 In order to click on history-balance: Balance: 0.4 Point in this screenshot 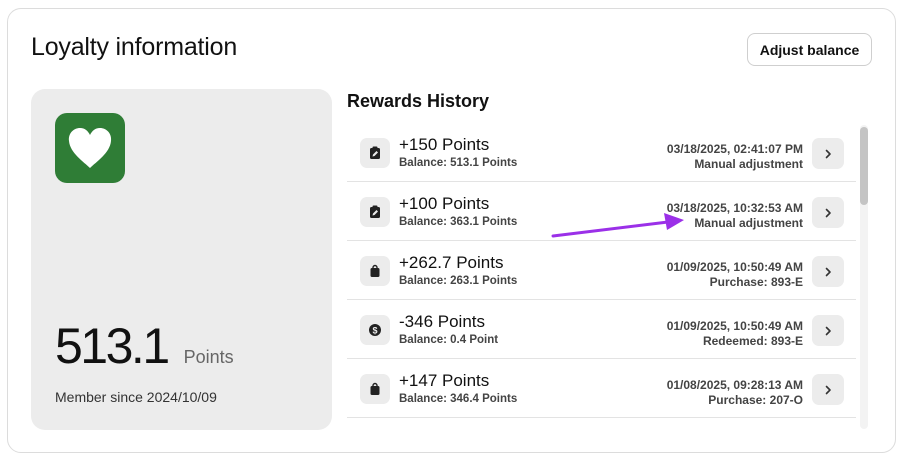, I will do `click(449, 340)`.